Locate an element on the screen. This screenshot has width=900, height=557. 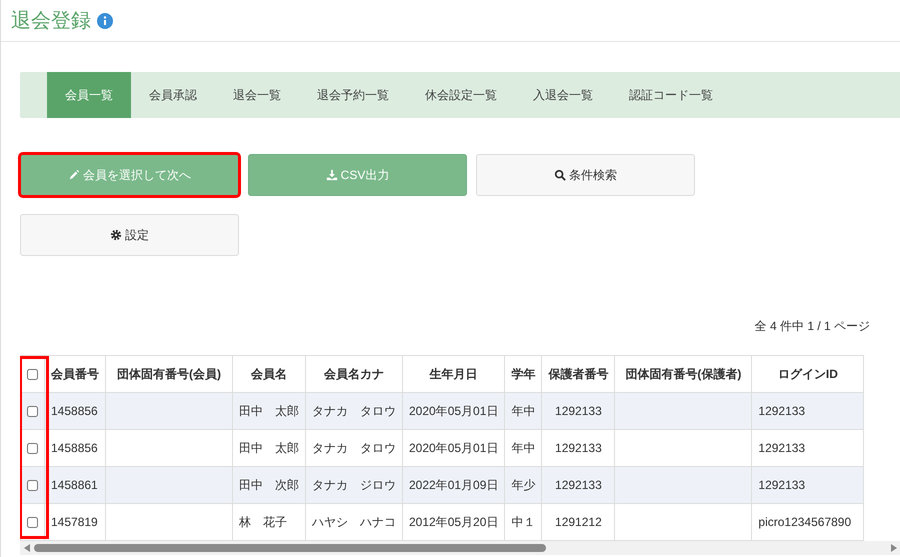
horizontal-scrollbar is located at coordinates (460, 548).